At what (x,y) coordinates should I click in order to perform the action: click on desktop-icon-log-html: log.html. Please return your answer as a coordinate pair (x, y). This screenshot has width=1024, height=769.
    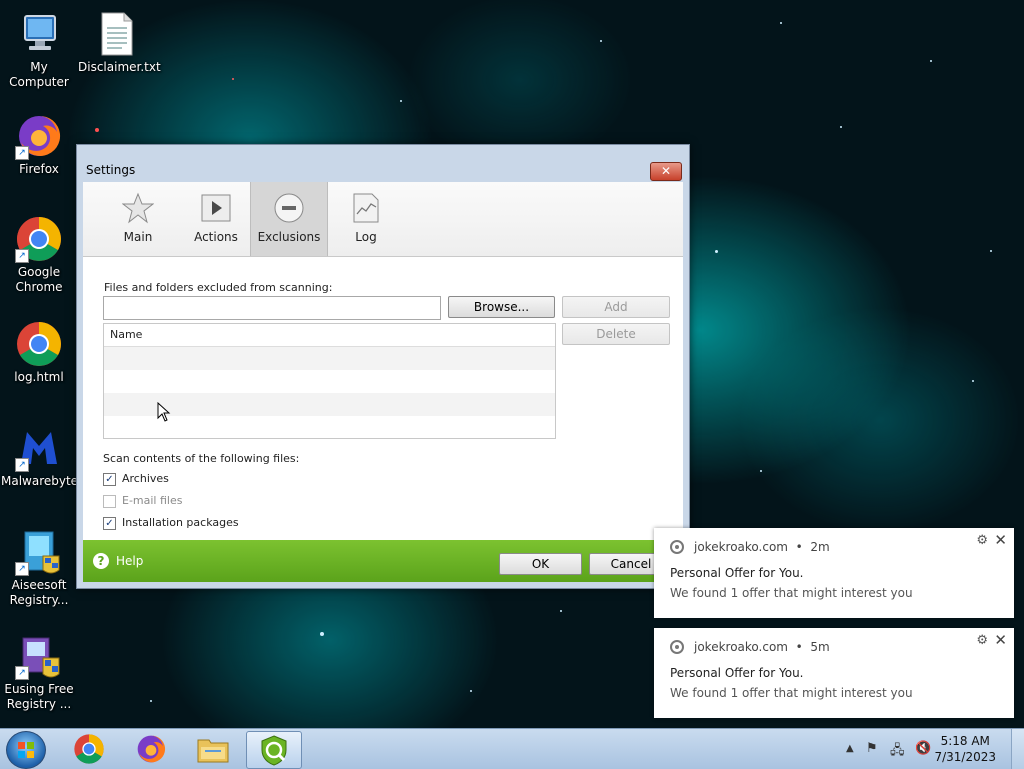
    Looking at the image, I should click on (39, 352).